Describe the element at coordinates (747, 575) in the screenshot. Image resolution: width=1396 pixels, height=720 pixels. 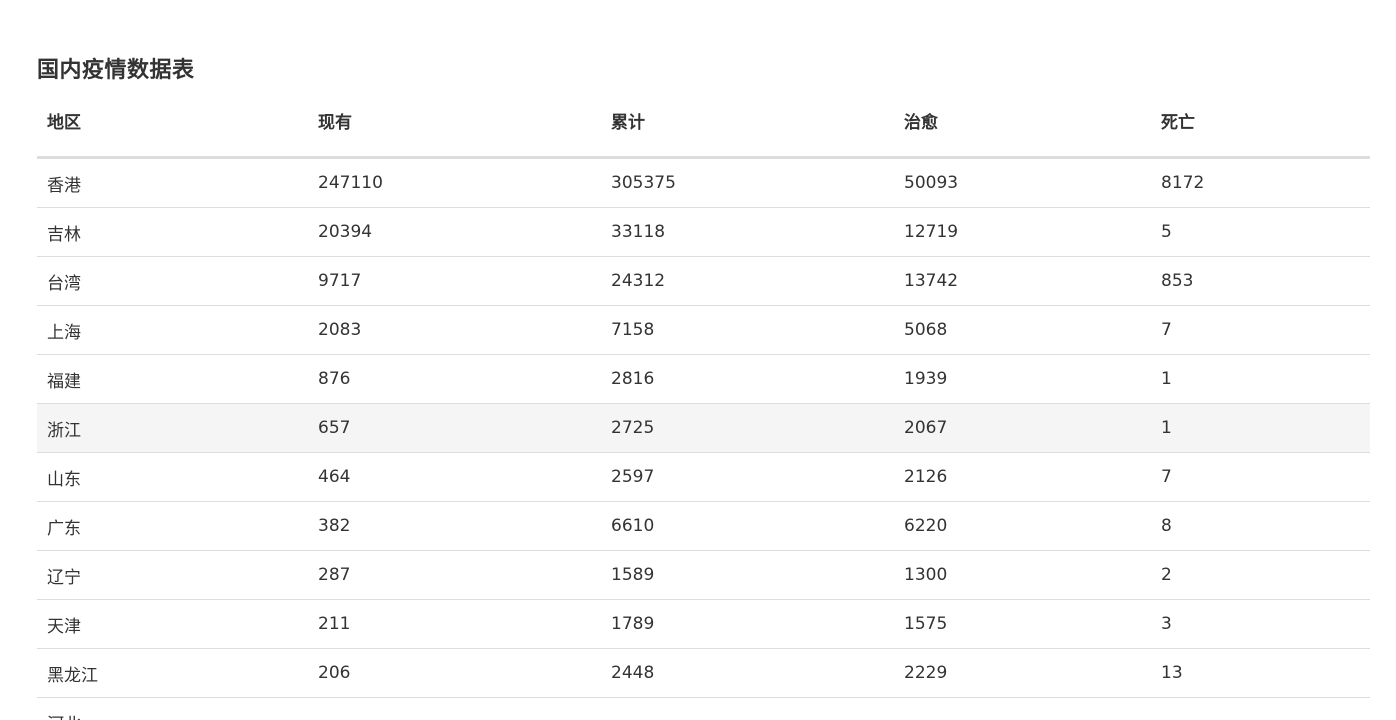
I see `cell-total: 1589` at that location.